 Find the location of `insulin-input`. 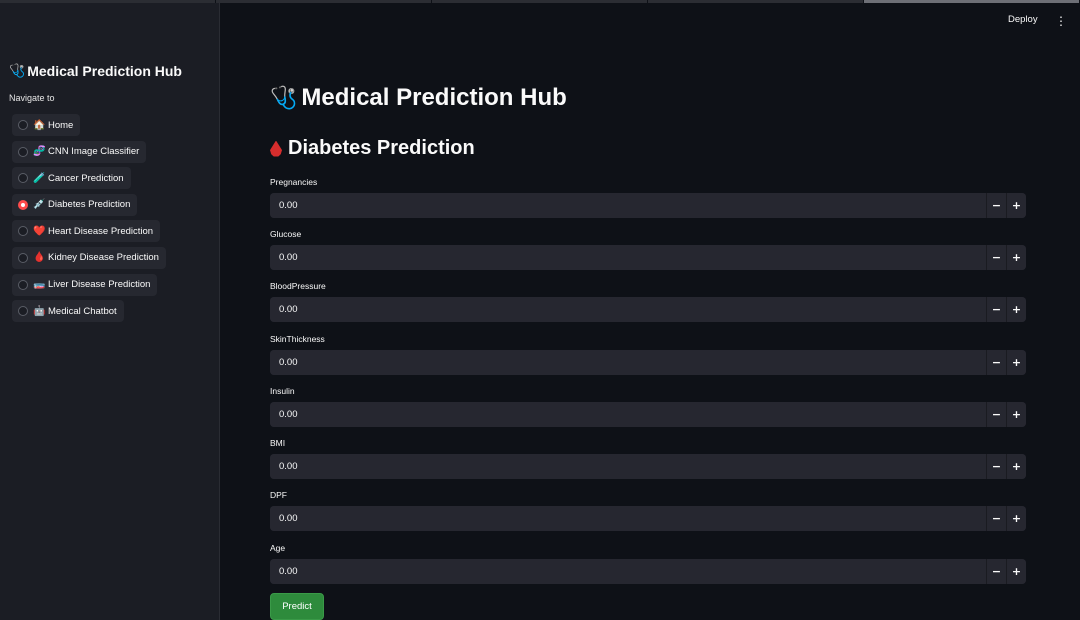

insulin-input is located at coordinates (628, 414).